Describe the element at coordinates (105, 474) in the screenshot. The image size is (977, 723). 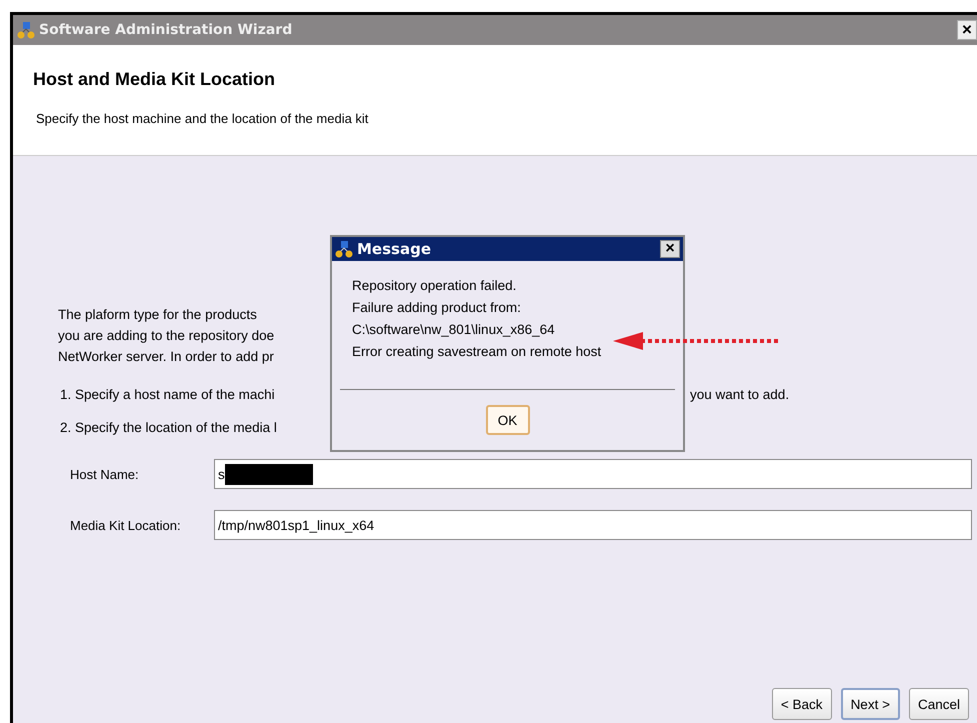
I see `field-label: Host Name:` at that location.